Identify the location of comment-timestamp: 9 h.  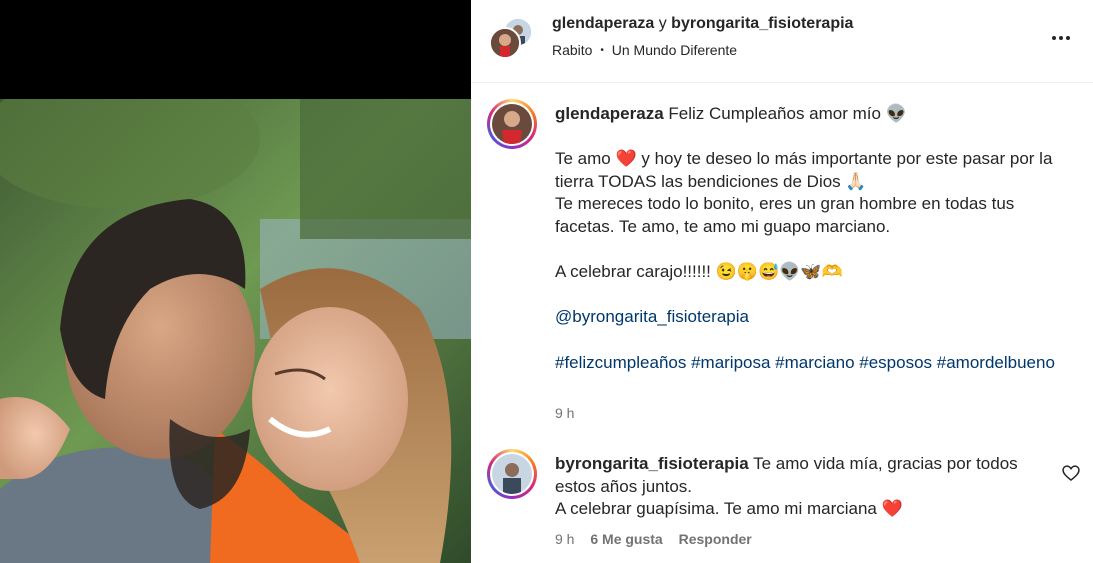
(564, 539).